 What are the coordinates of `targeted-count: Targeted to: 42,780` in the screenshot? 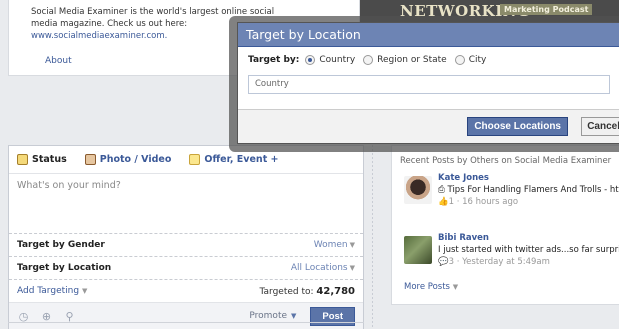 It's located at (308, 291).